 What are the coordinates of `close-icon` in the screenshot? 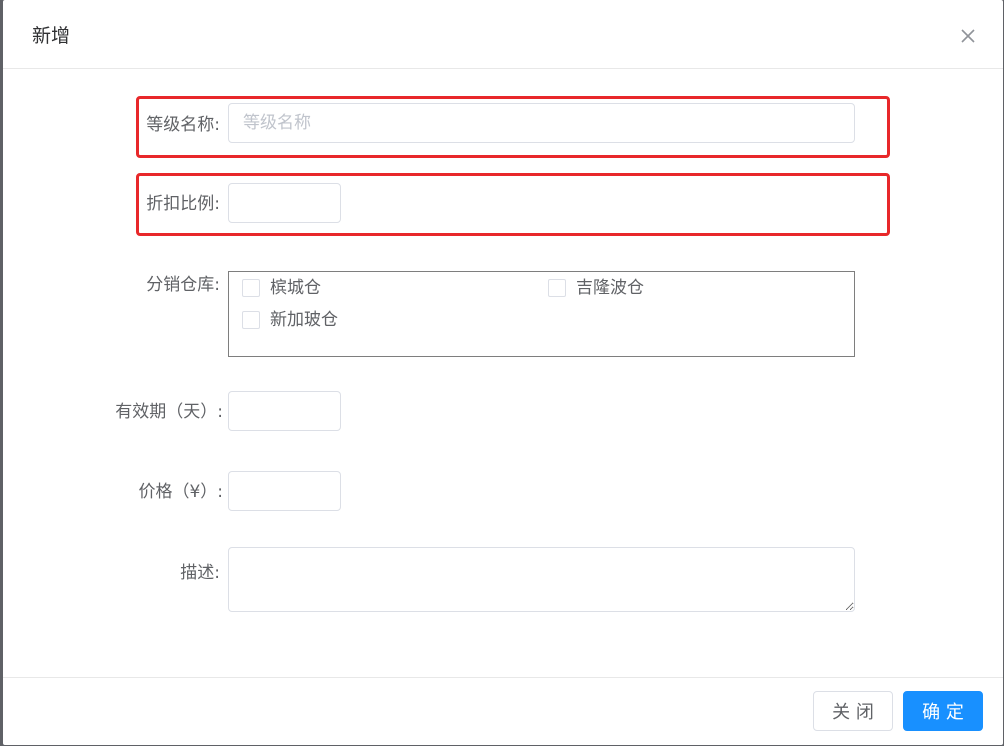 It's located at (968, 36).